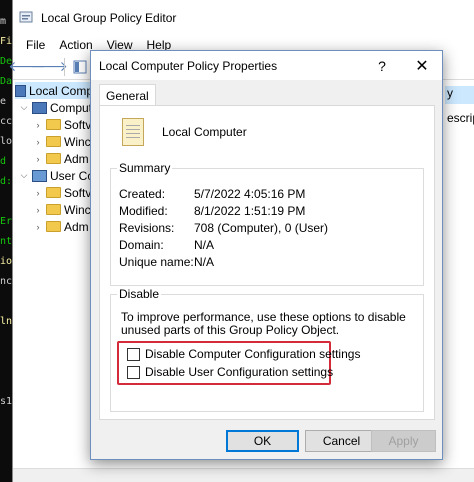 This screenshot has width=474, height=482. What do you see at coordinates (460, 118) in the screenshot?
I see `description-text: escript` at bounding box center [460, 118].